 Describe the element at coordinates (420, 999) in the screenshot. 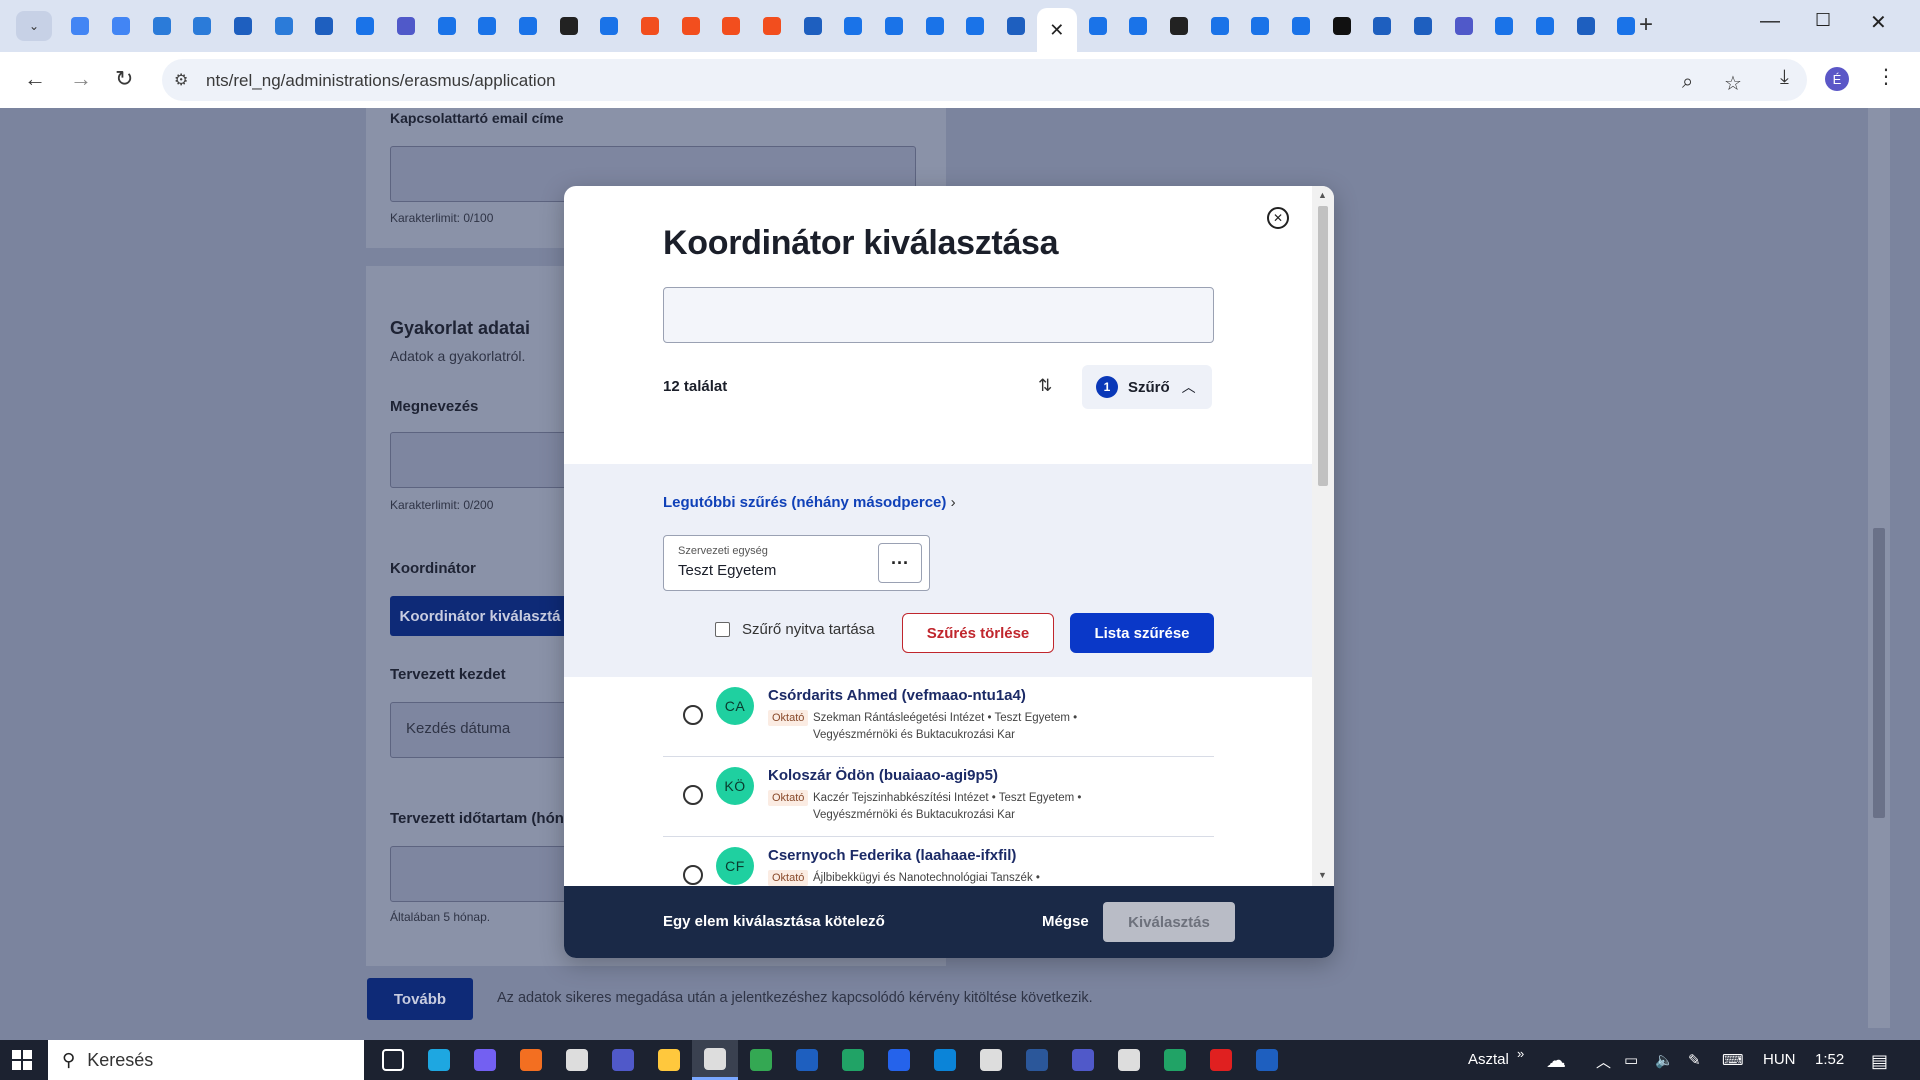

I see `next-button: Tovább` at that location.